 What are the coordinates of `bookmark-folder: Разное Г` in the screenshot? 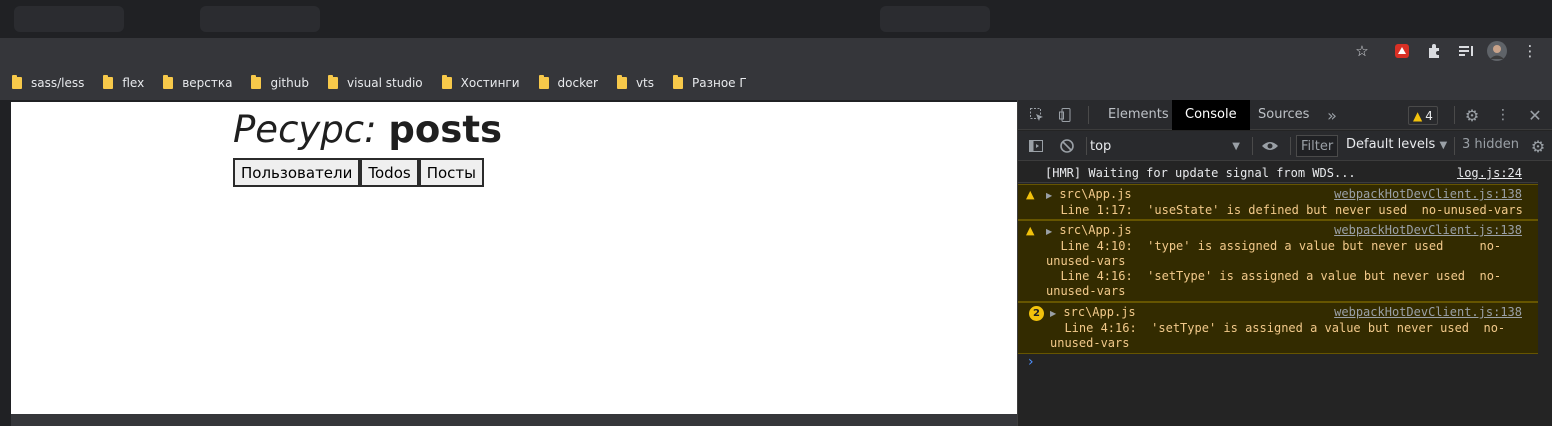 It's located at (710, 82).